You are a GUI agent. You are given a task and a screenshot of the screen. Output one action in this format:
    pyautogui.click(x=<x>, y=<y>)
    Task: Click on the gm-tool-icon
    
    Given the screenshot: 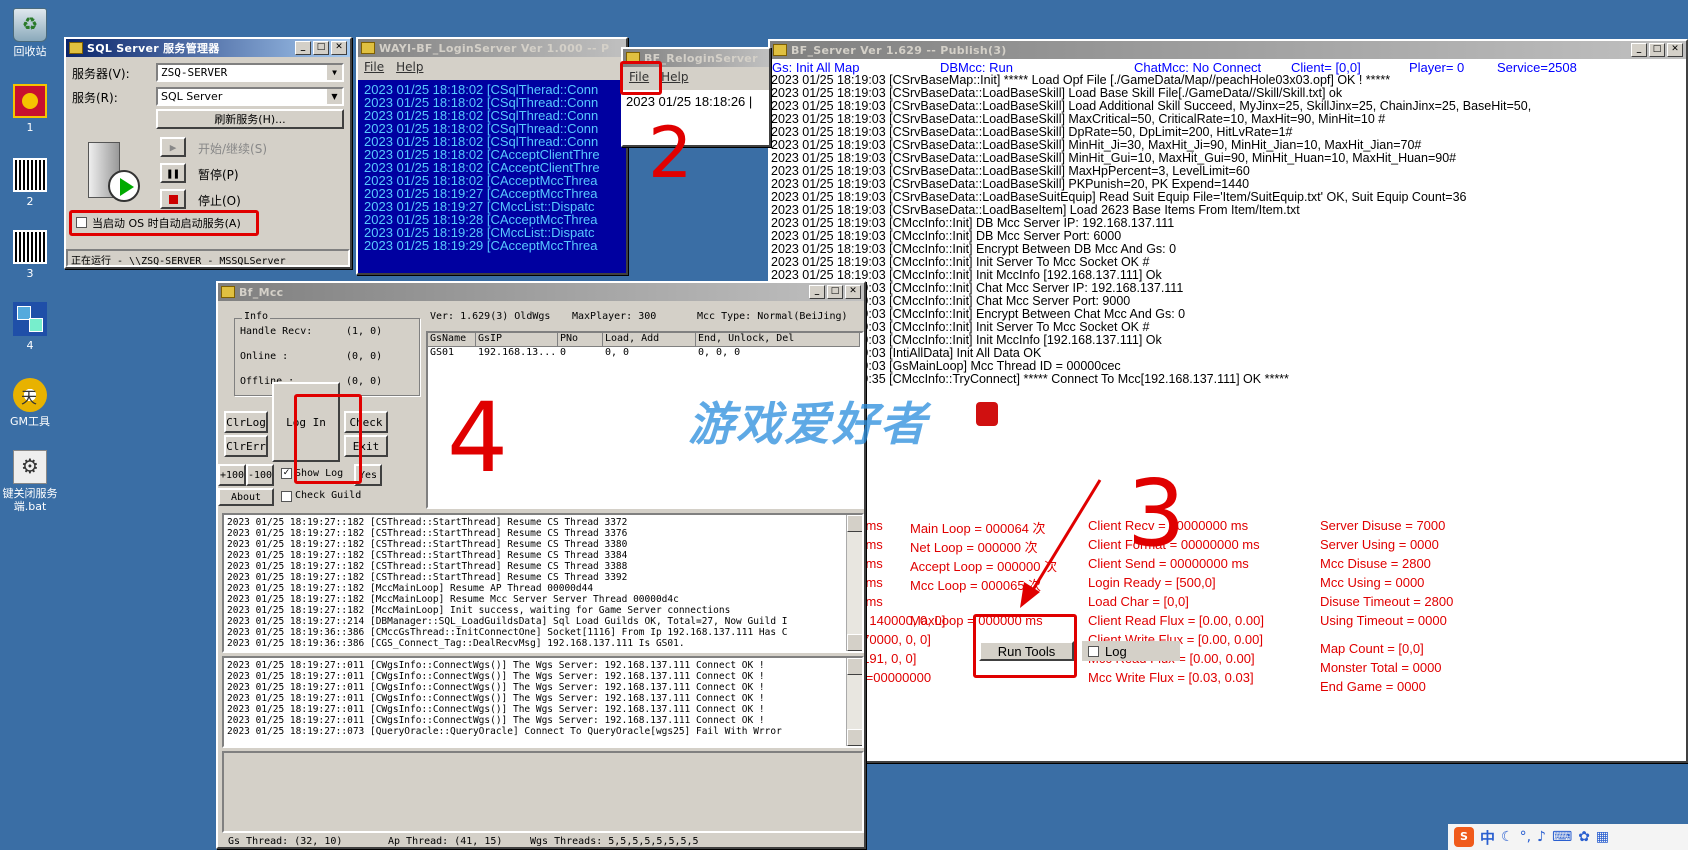 What is the action you would take?
    pyautogui.click(x=30, y=395)
    